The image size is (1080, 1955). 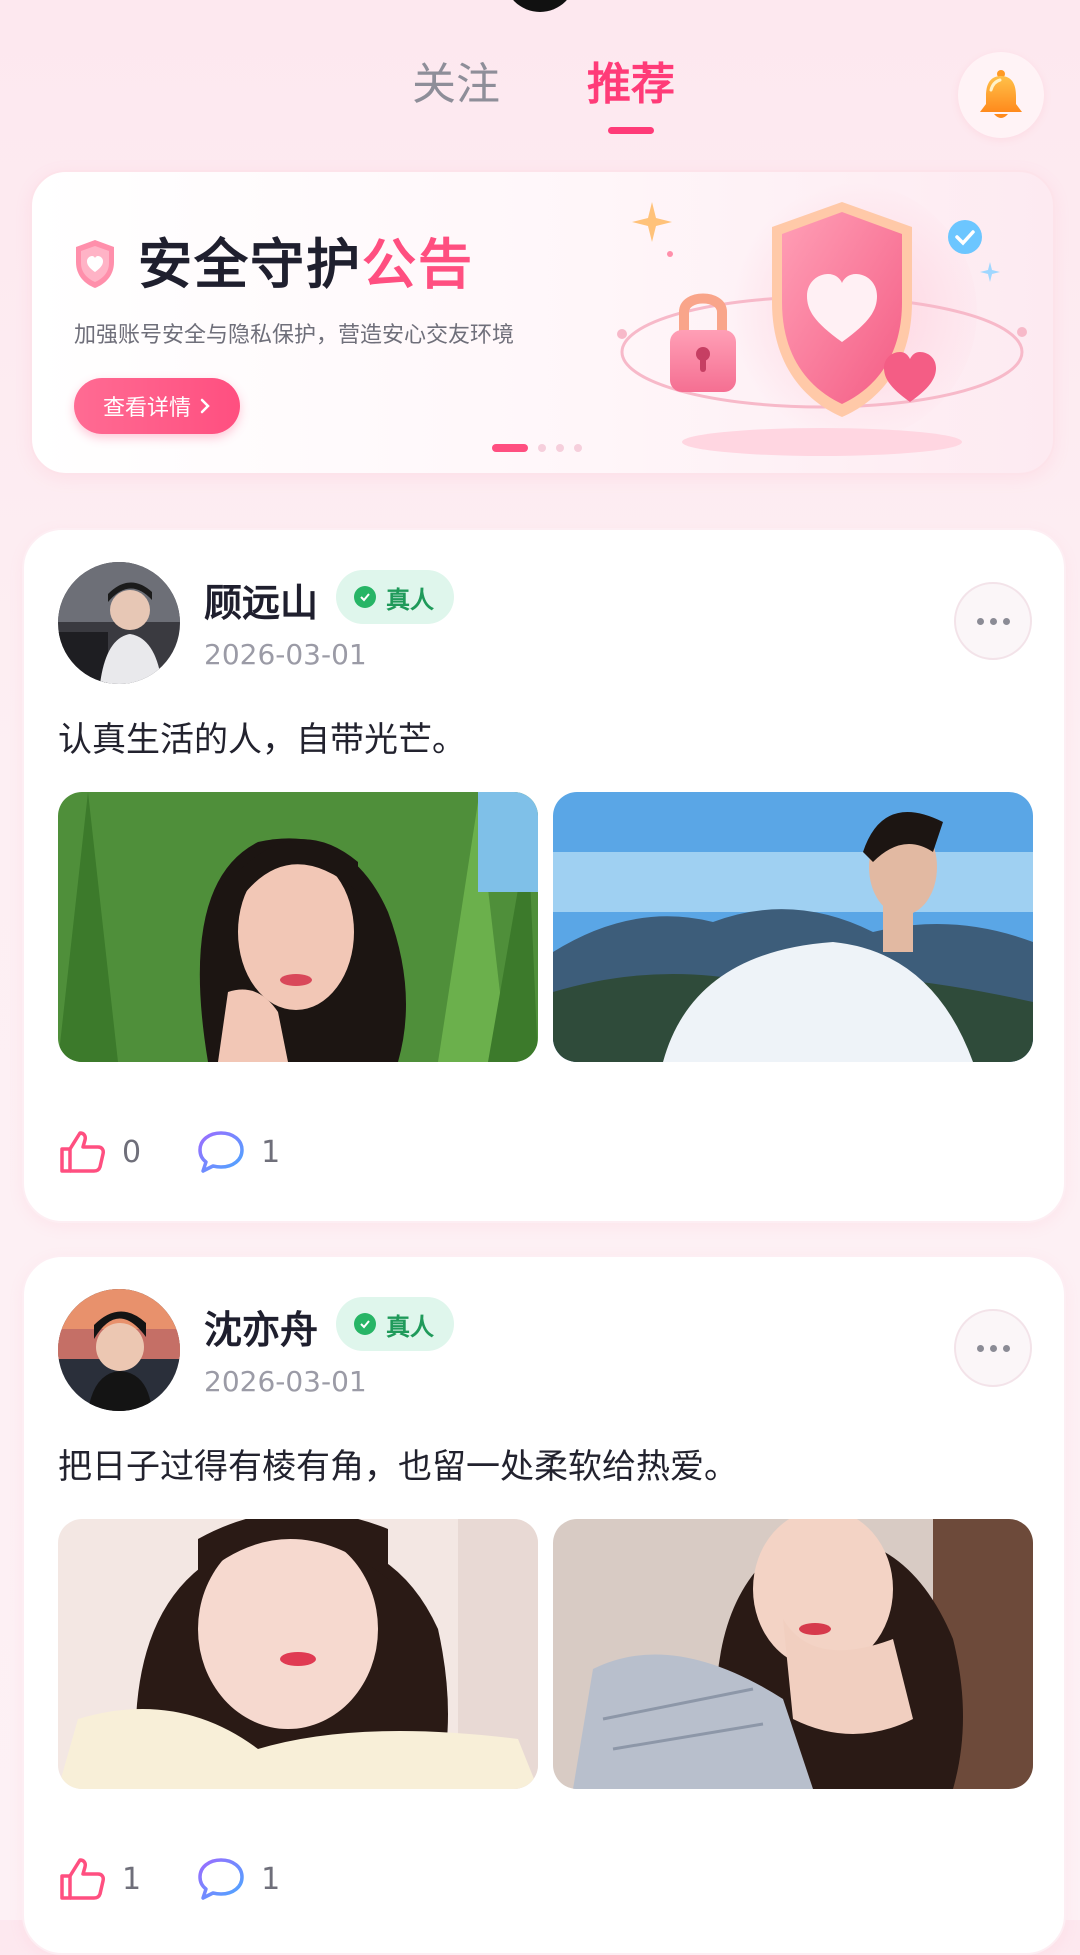 I want to click on view-details-button: 查看详情, so click(x=157, y=406).